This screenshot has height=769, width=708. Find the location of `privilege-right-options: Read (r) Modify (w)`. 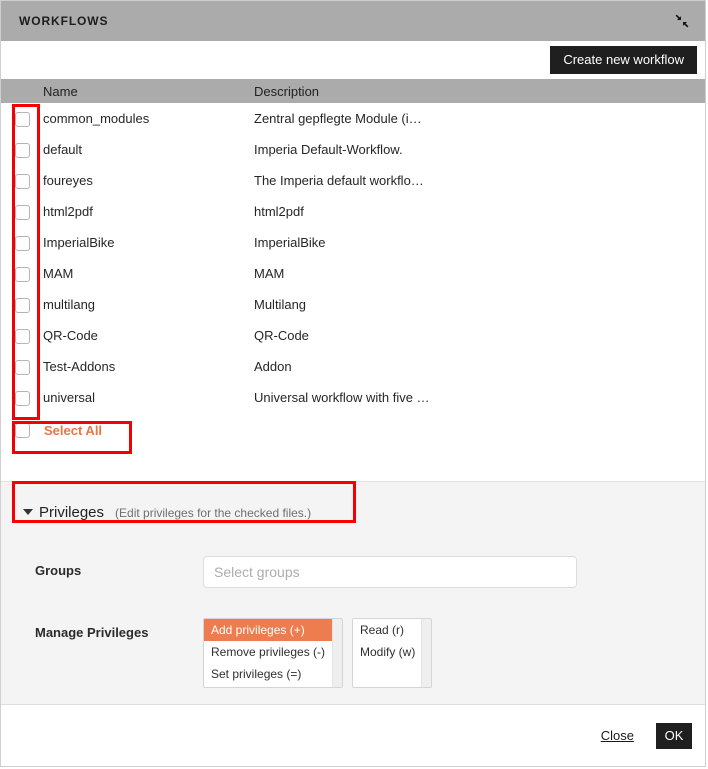

privilege-right-options: Read (r) Modify (w) is located at coordinates (392, 641).